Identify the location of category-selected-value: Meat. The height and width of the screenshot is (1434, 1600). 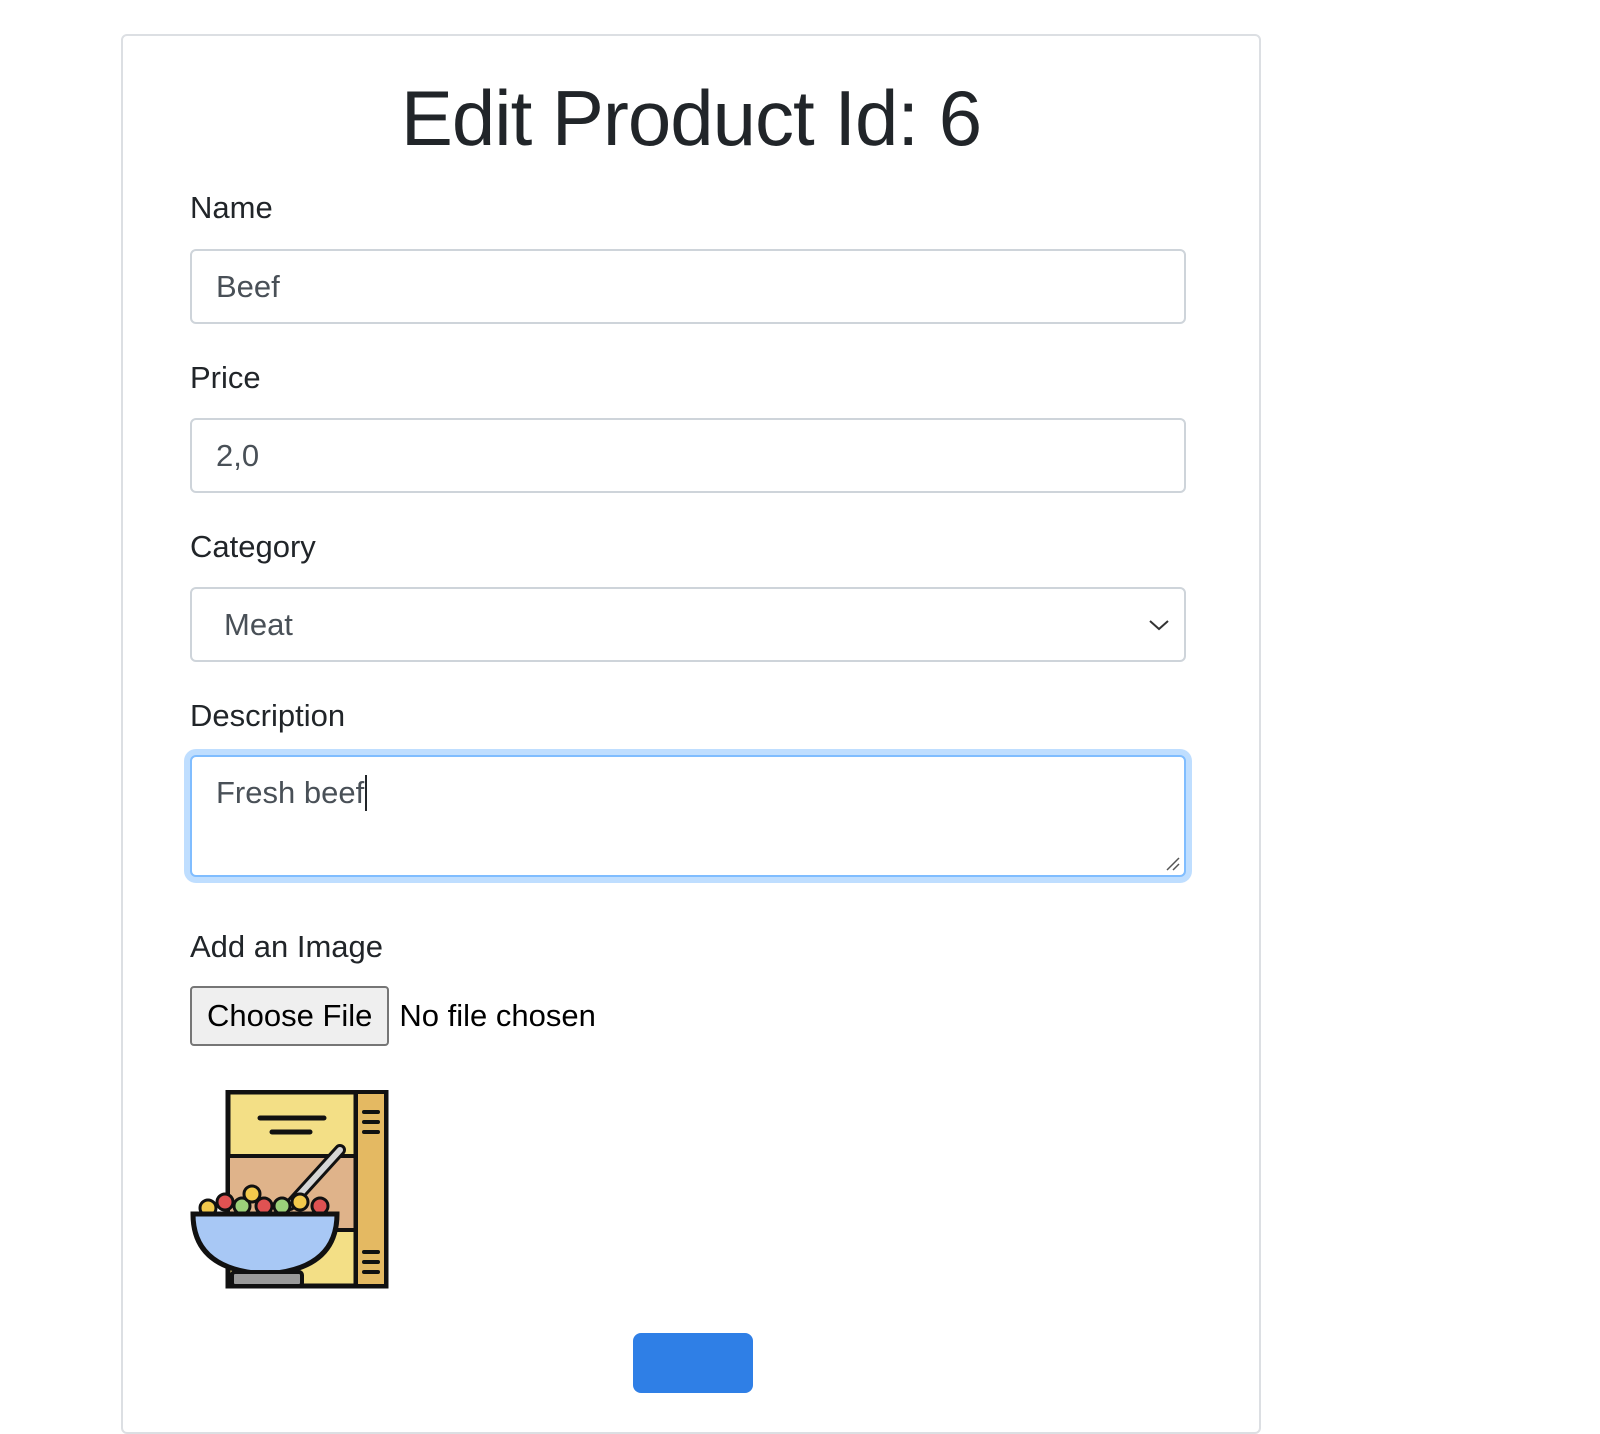
(258, 624).